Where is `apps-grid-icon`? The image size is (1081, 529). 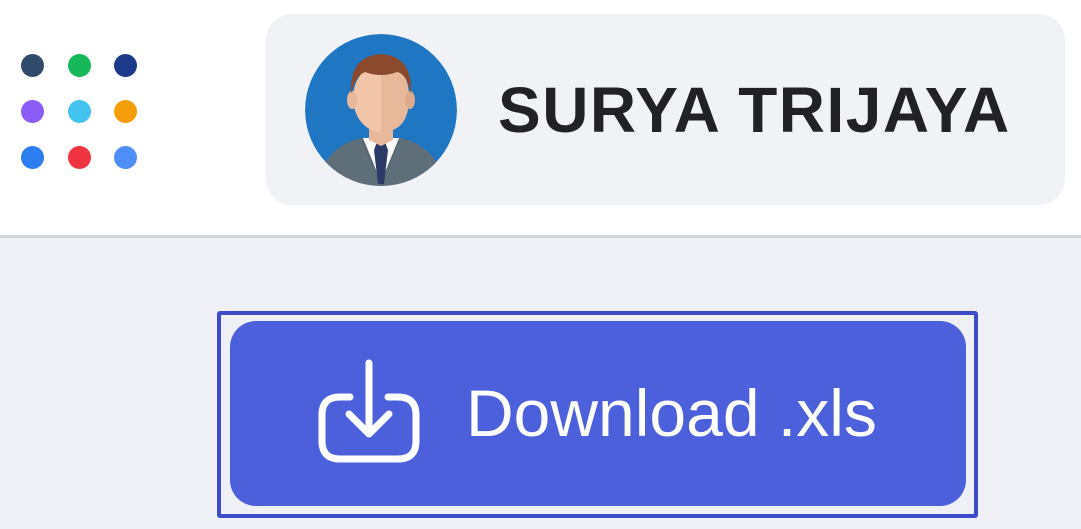 apps-grid-icon is located at coordinates (81, 113).